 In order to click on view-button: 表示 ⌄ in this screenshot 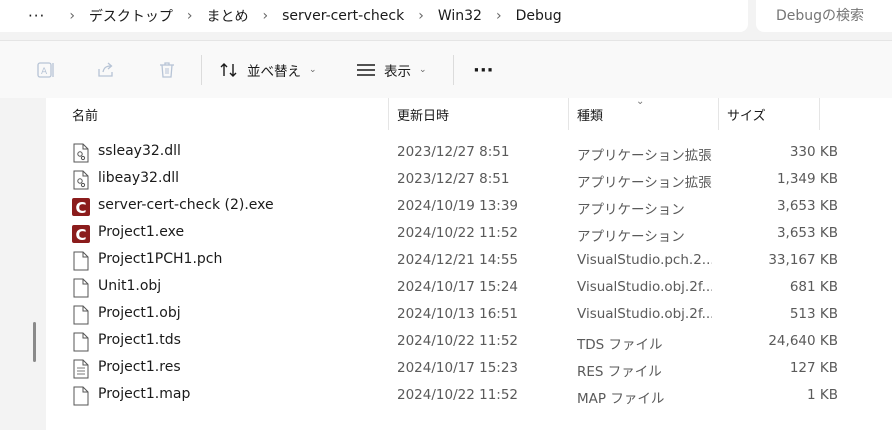, I will do `click(391, 70)`.